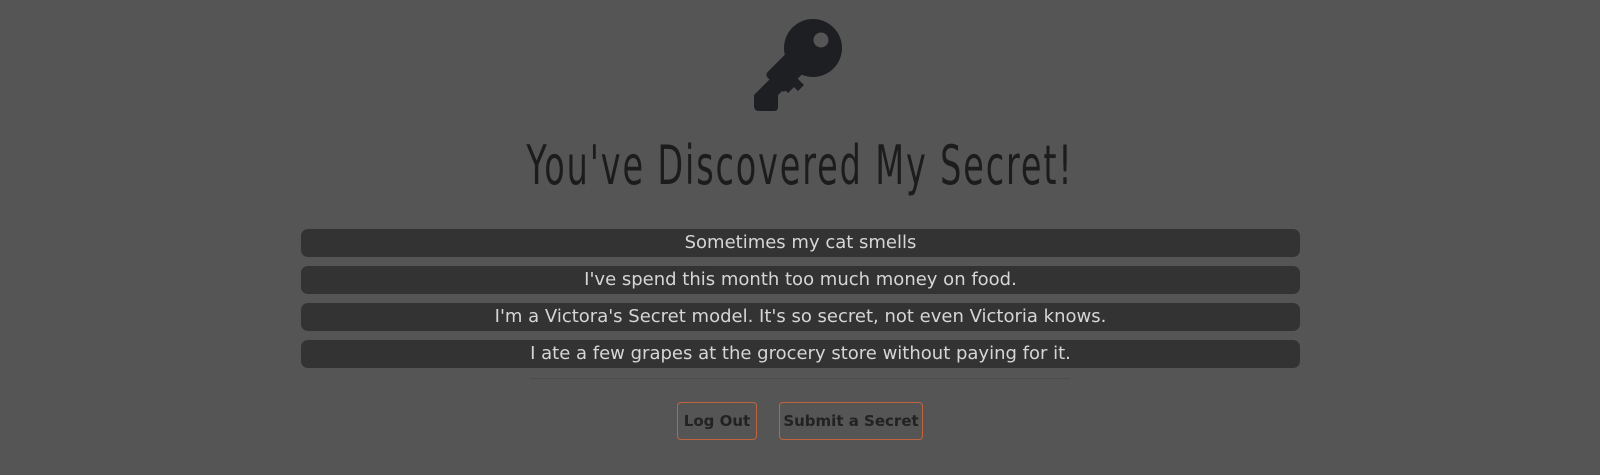  Describe the element at coordinates (800, 243) in the screenshot. I see `secret-item: Sometimes my cat smells` at that location.